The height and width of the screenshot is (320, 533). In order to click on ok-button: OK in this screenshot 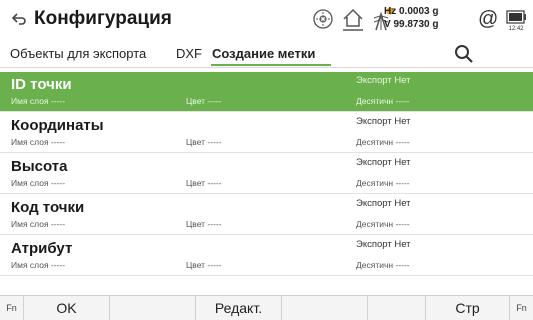, I will do `click(67, 308)`.